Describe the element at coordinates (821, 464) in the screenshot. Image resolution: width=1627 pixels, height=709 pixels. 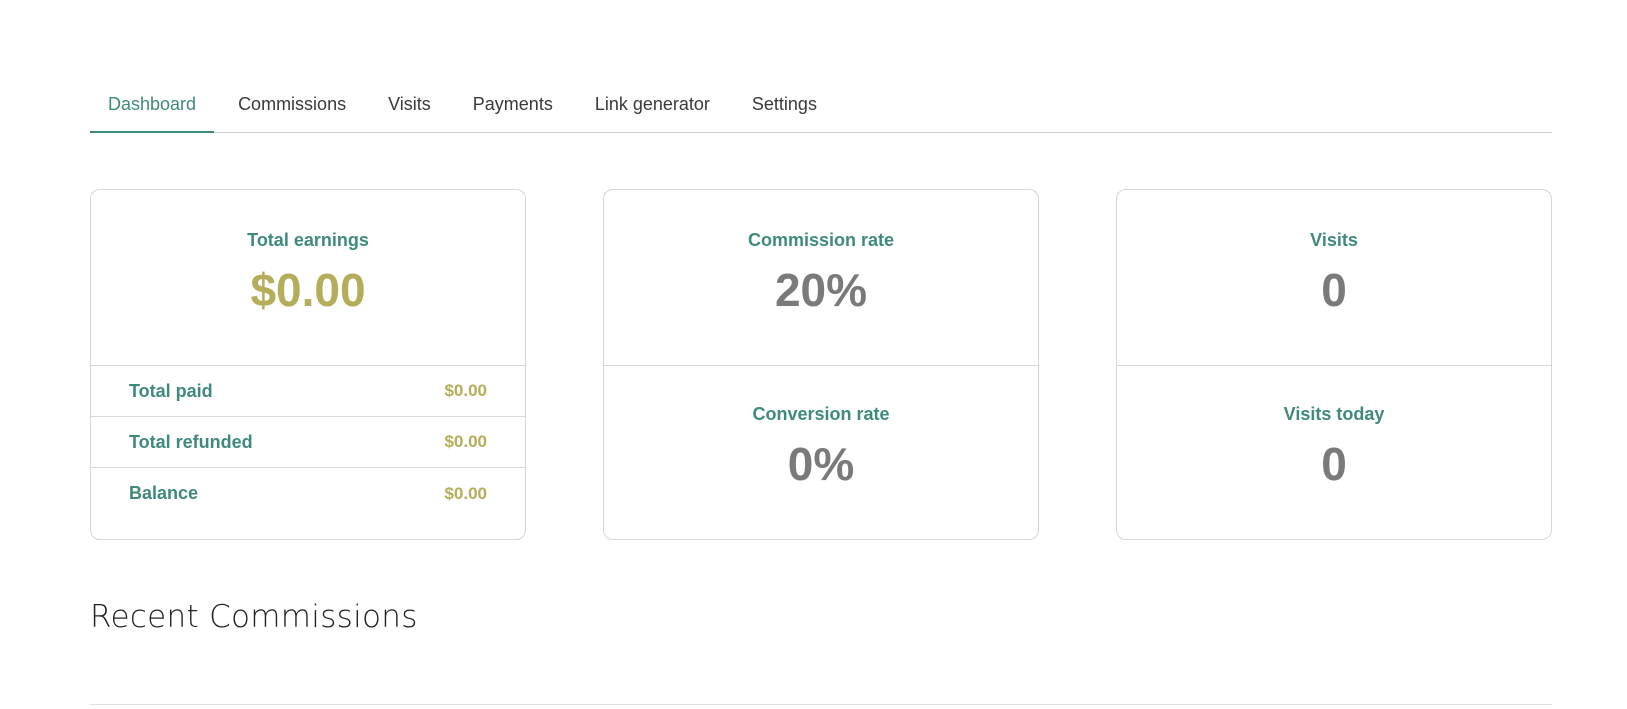
I see `conversion-rate-value: 0%` at that location.